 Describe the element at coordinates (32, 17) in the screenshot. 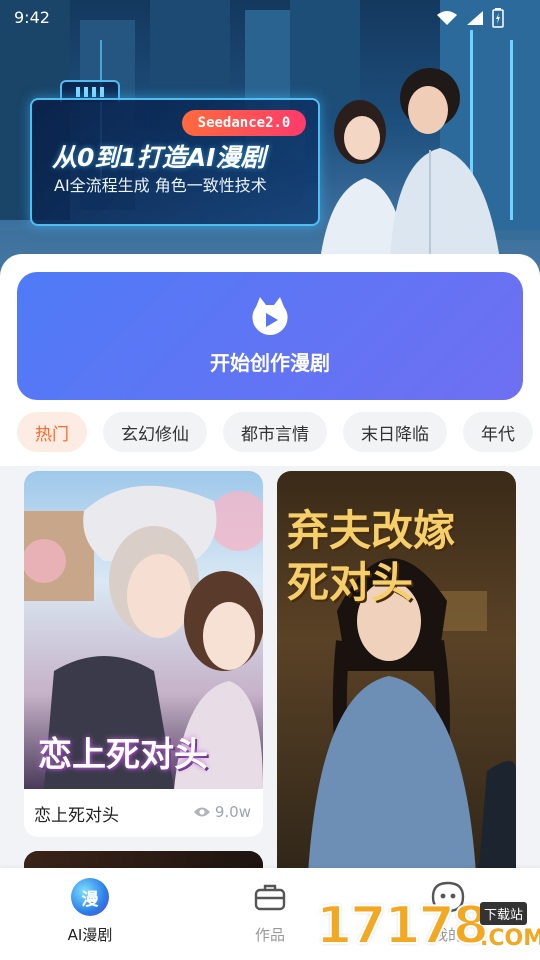

I see `status-time: 9:42` at that location.